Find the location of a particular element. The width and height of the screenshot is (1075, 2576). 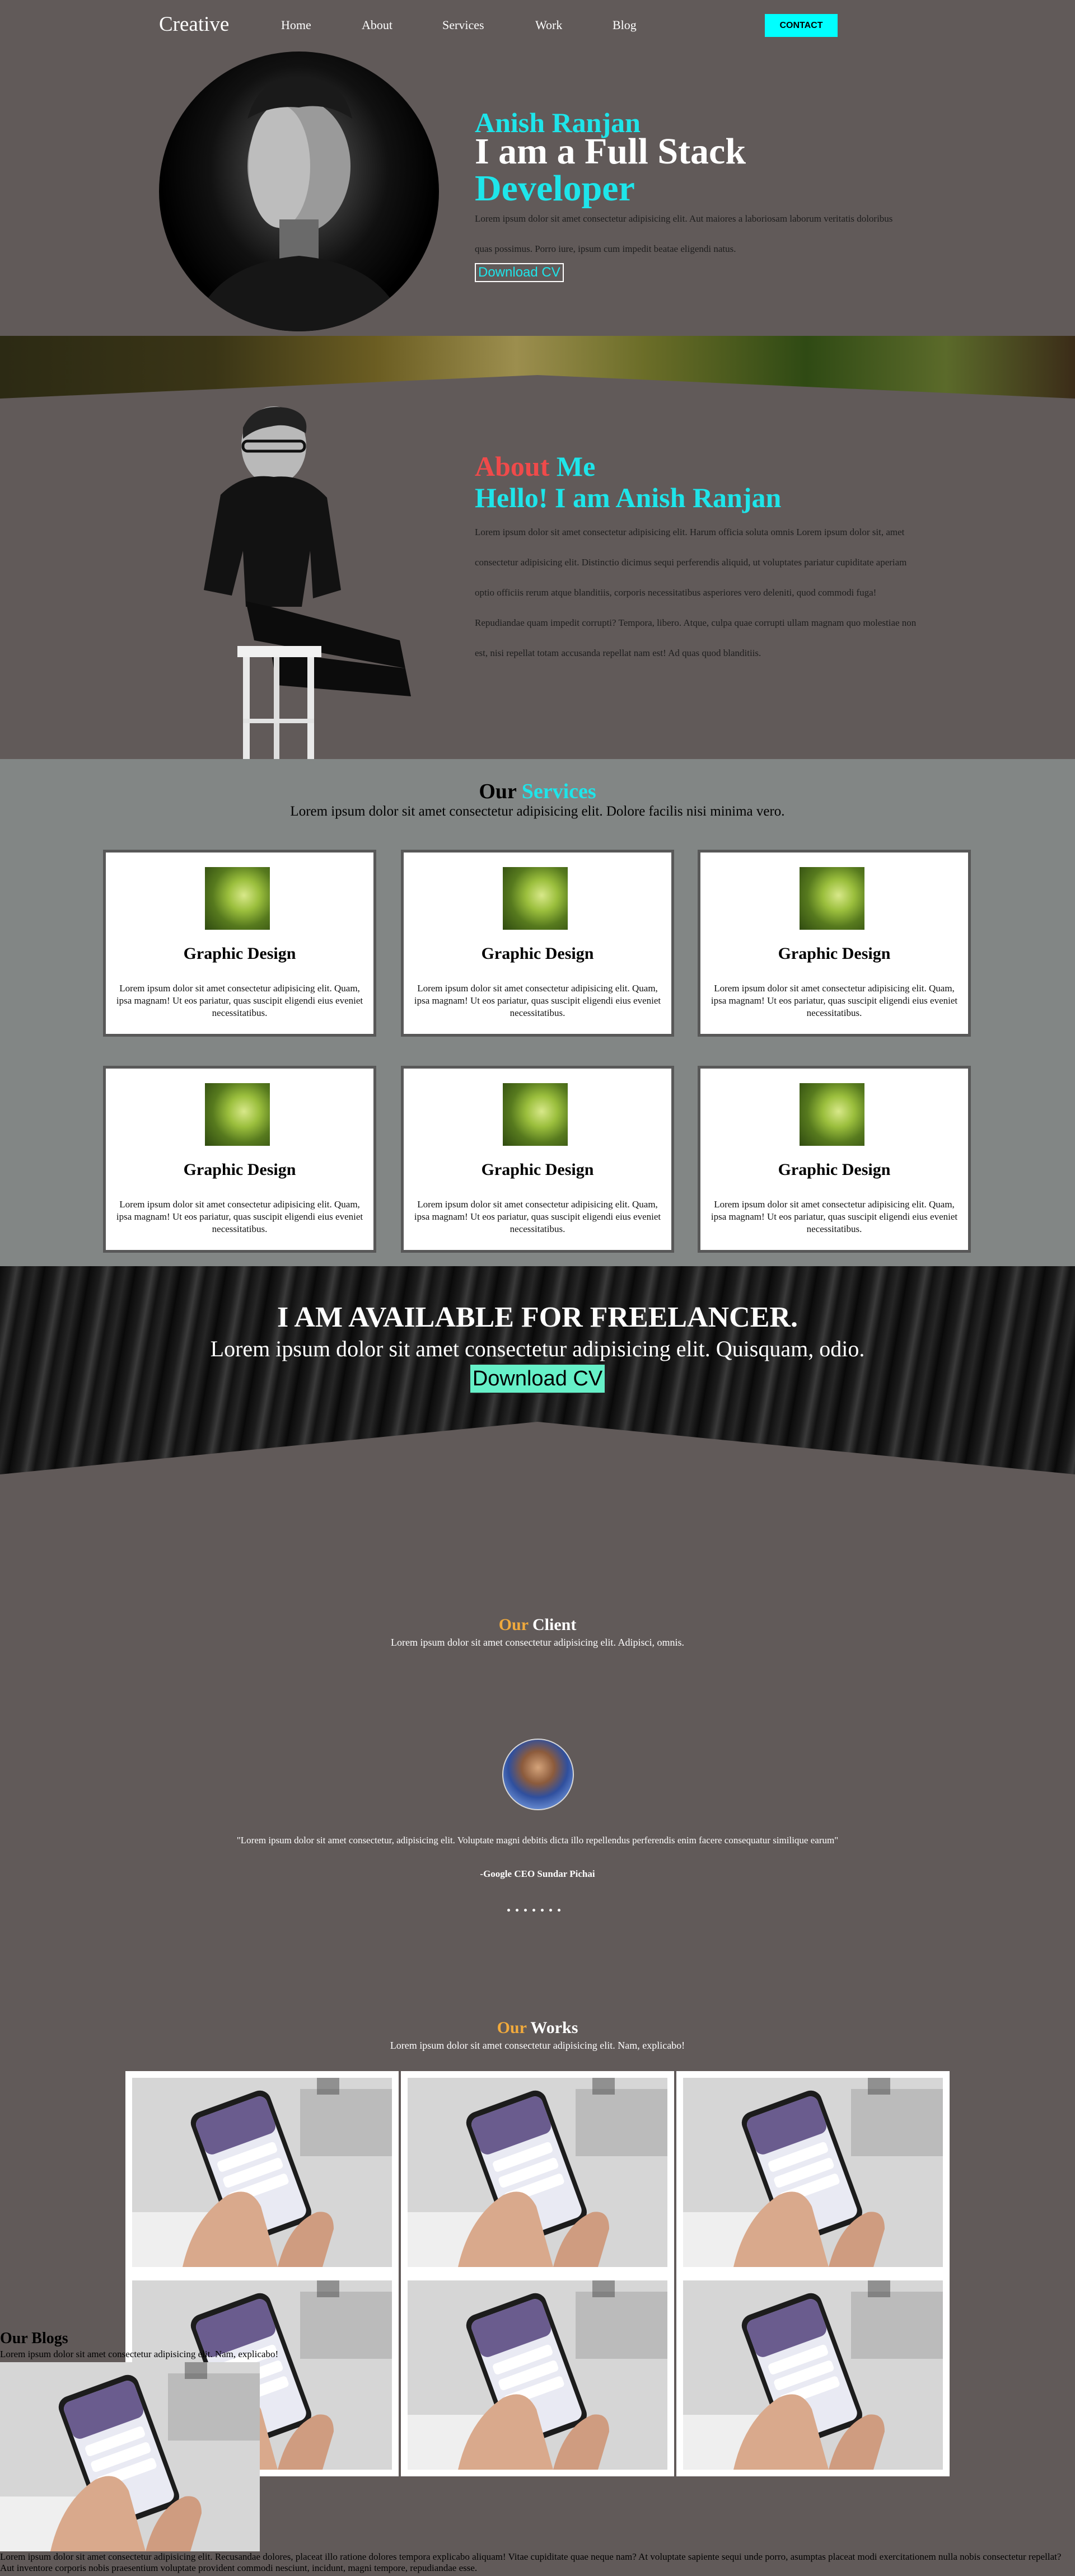

works-title-part2: Works is located at coordinates (554, 2027).